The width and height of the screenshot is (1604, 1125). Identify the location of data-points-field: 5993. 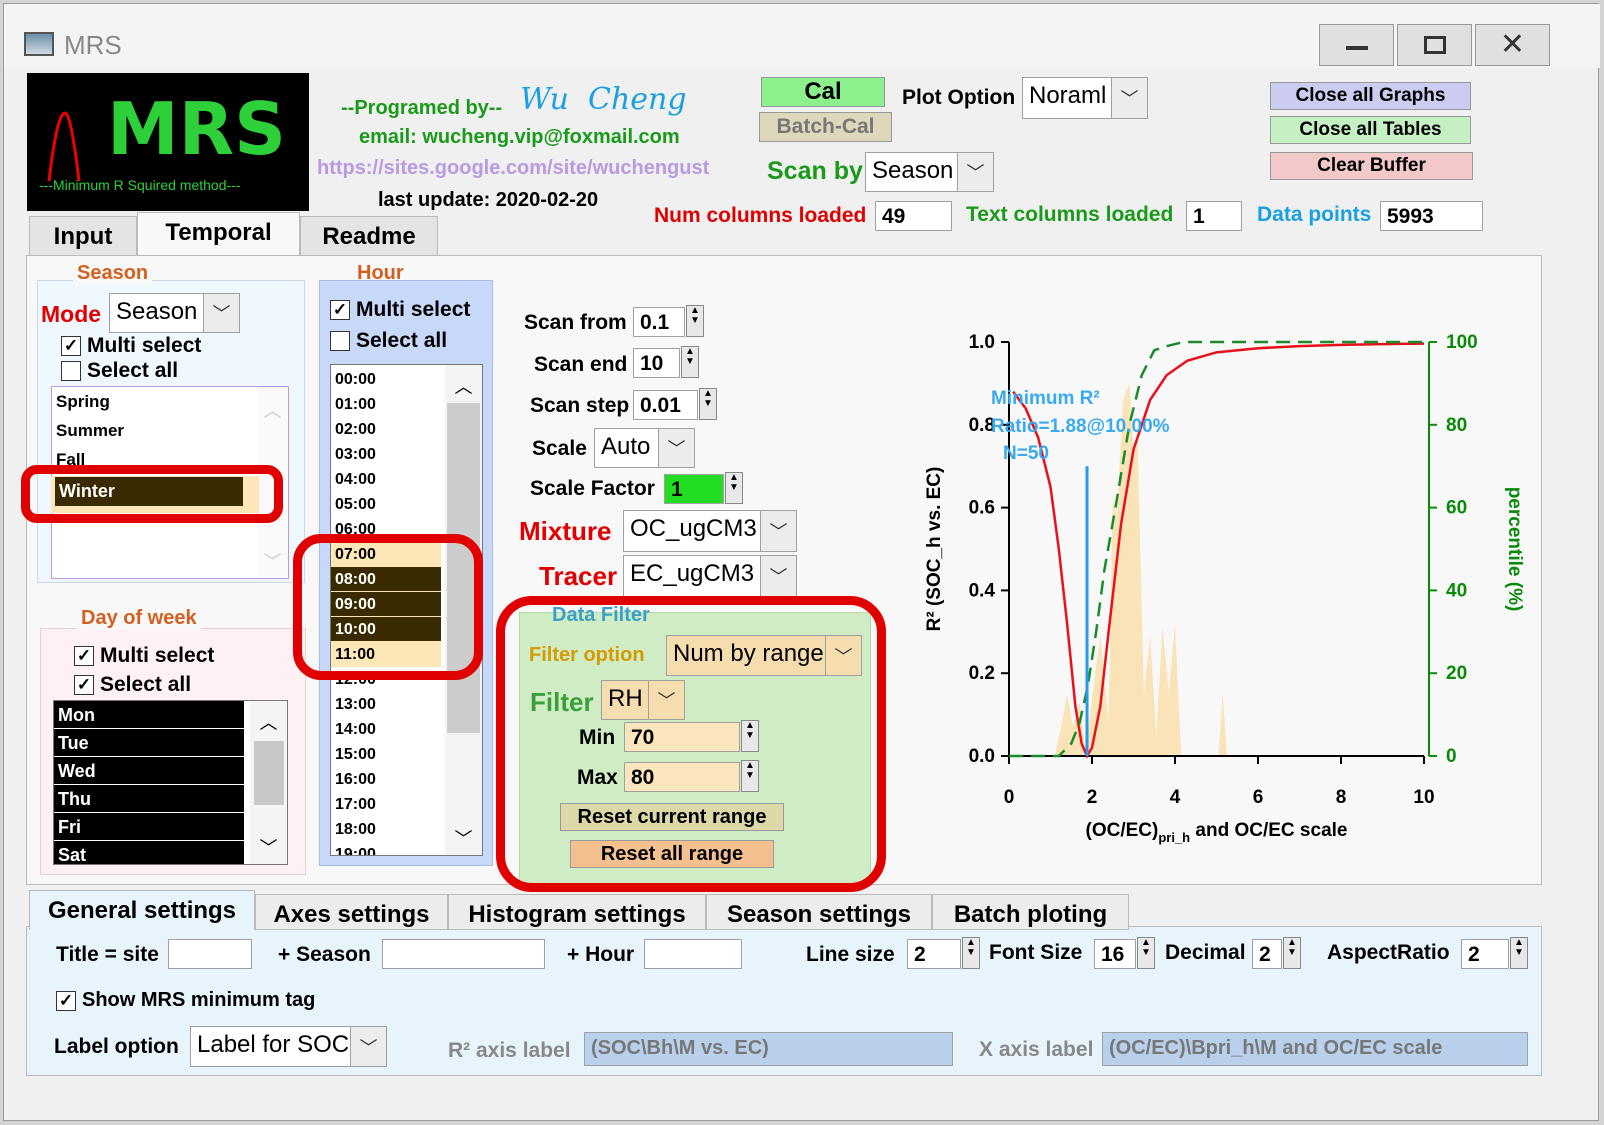
(1431, 216).